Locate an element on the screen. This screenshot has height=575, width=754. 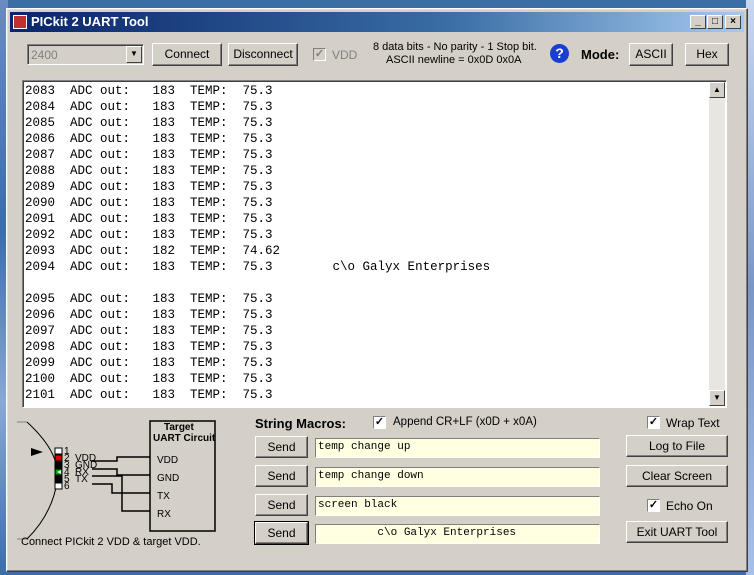
connect-note: Connect PICkit 2 VDD & target VDD. is located at coordinates (111, 542).